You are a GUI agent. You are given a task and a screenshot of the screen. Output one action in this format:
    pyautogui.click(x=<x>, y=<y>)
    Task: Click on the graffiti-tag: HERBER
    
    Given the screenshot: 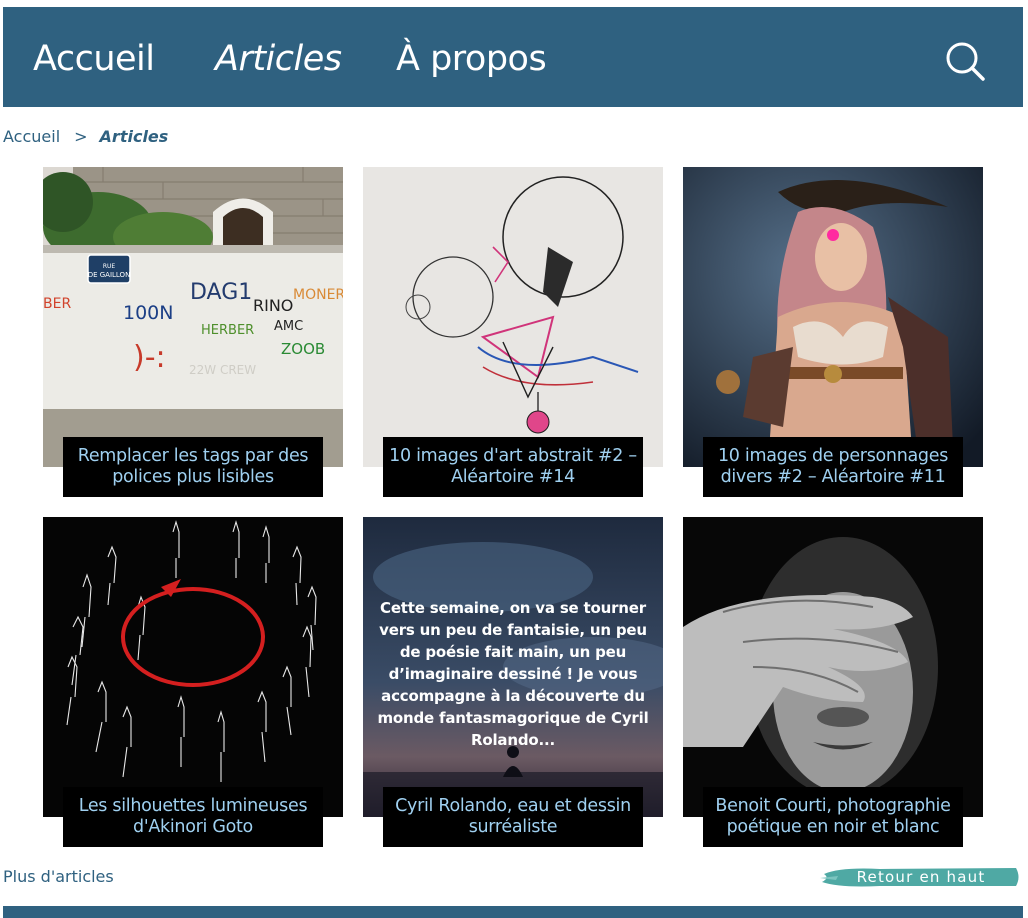 What is the action you would take?
    pyautogui.click(x=227, y=330)
    